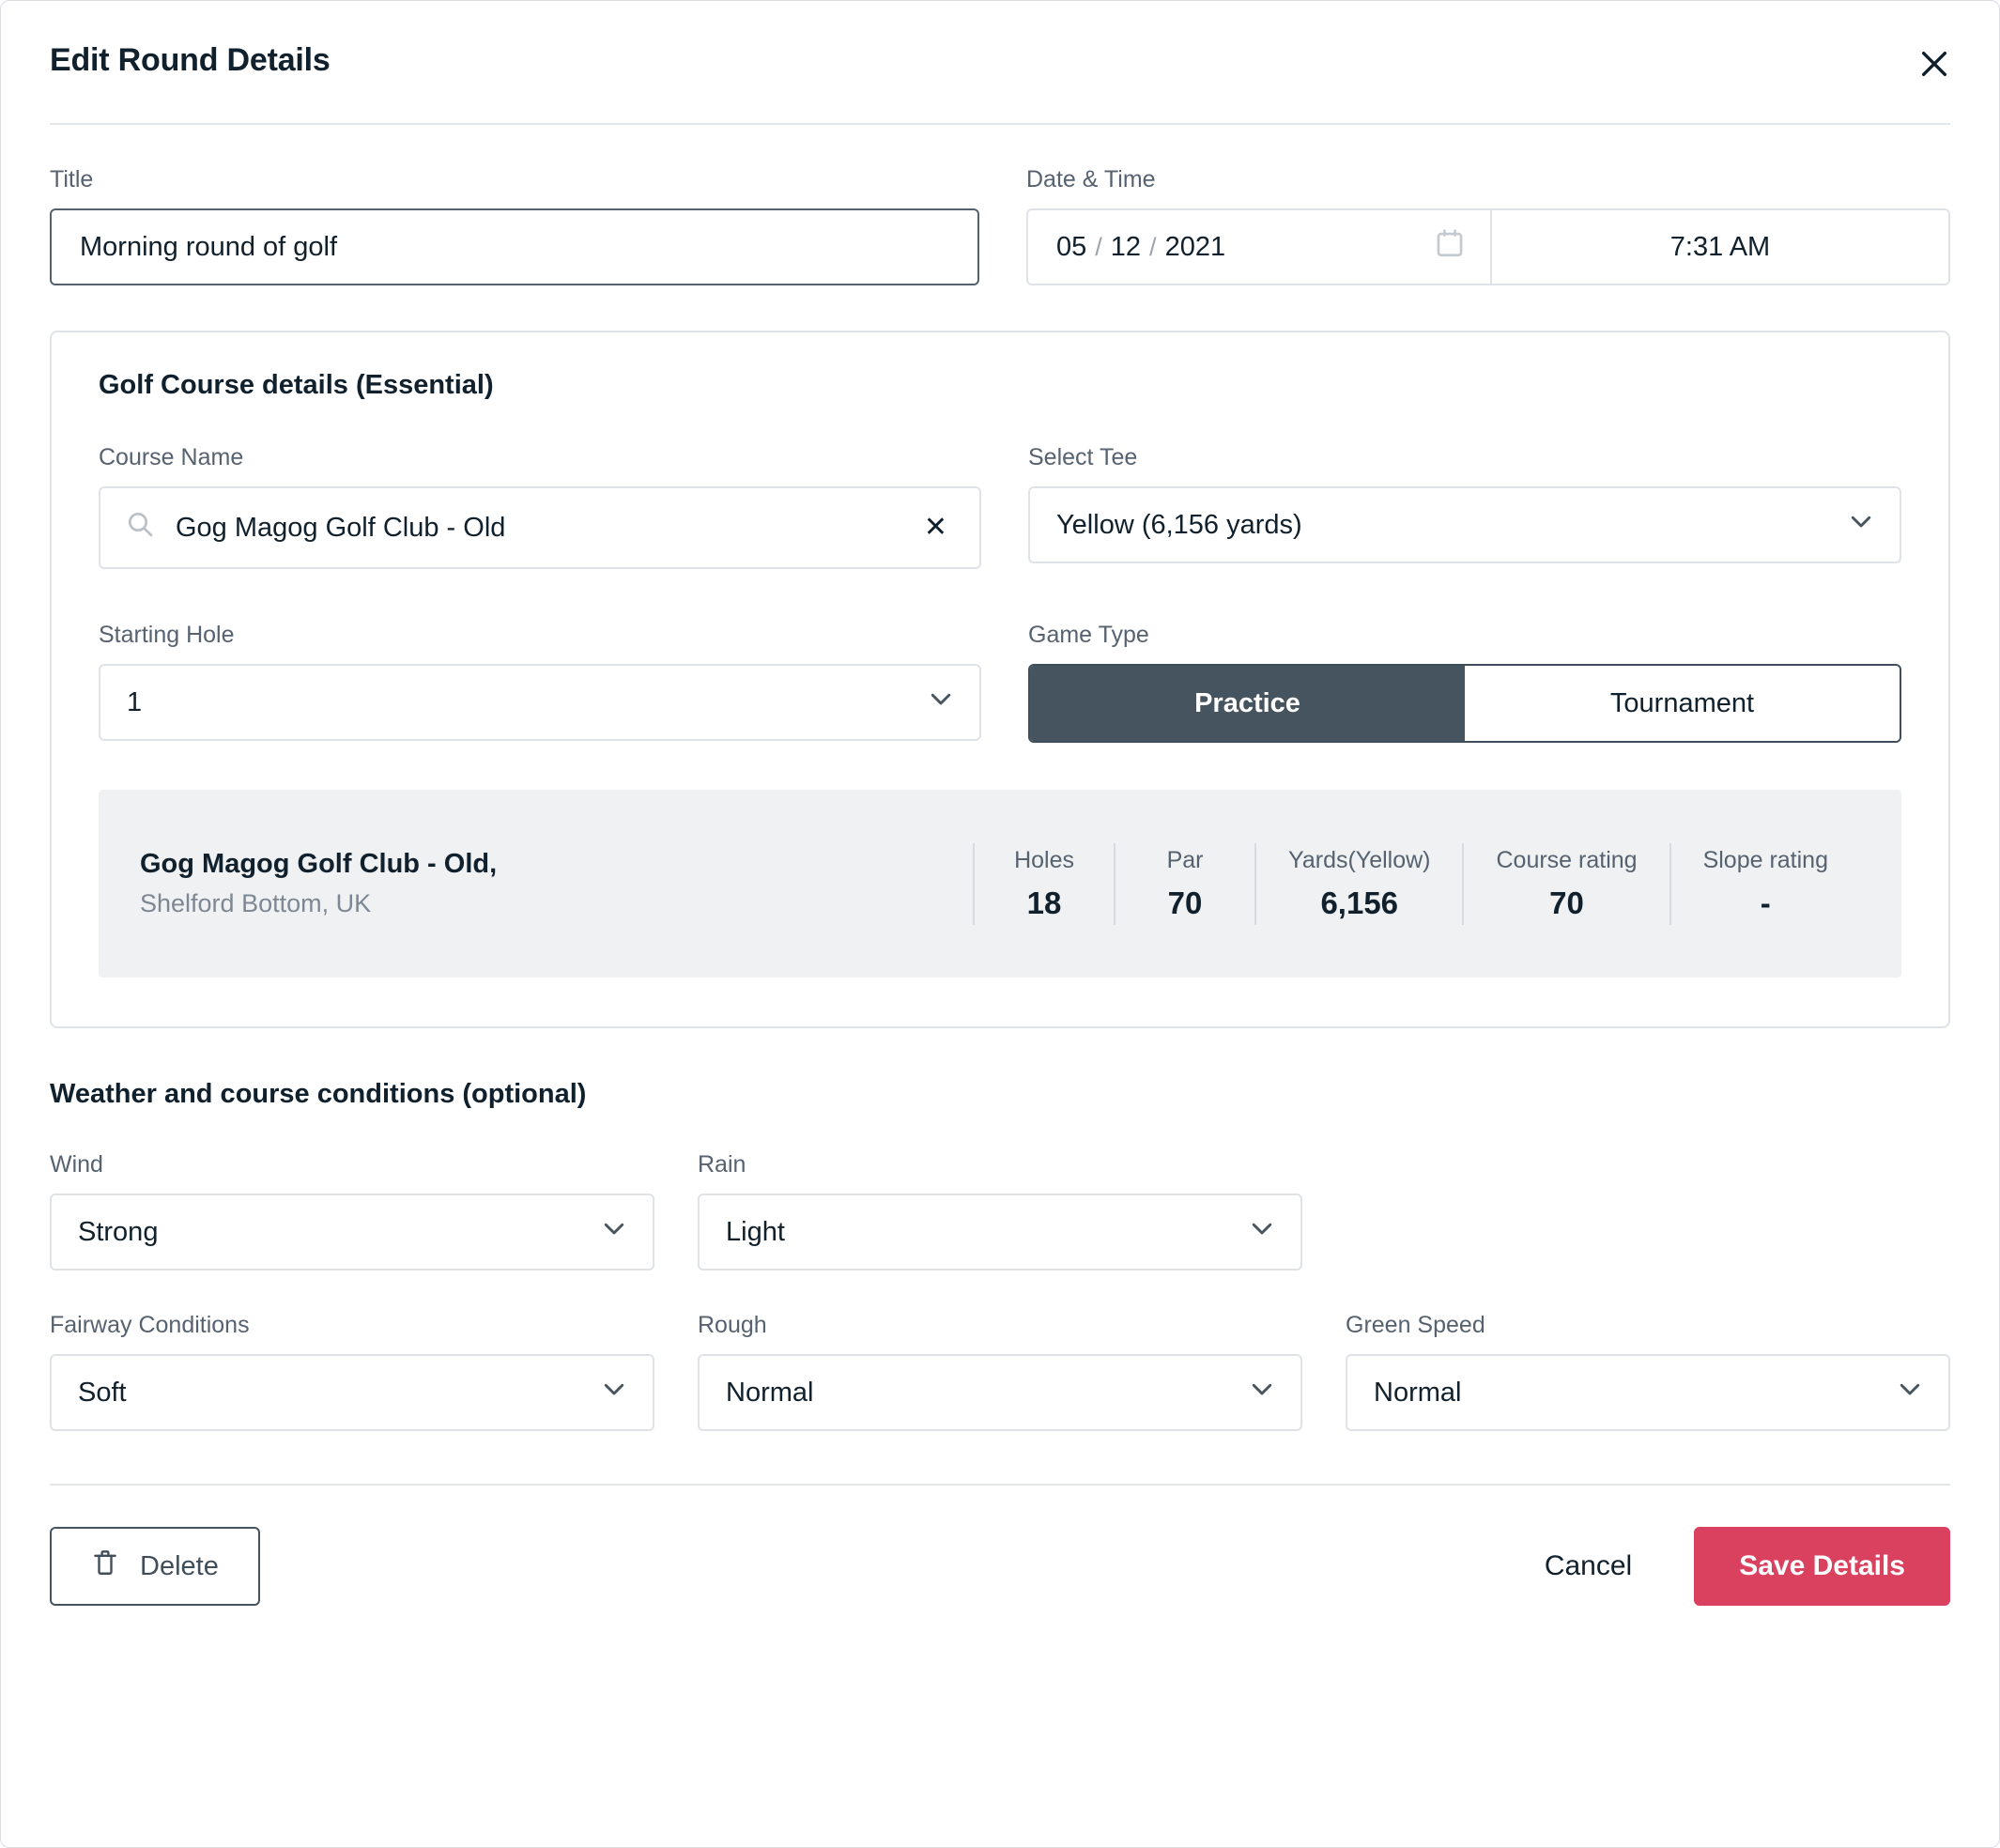 This screenshot has width=2000, height=1848. Describe the element at coordinates (256, 903) in the screenshot. I see `course-summary-location: Shelford Bottom, UK` at that location.